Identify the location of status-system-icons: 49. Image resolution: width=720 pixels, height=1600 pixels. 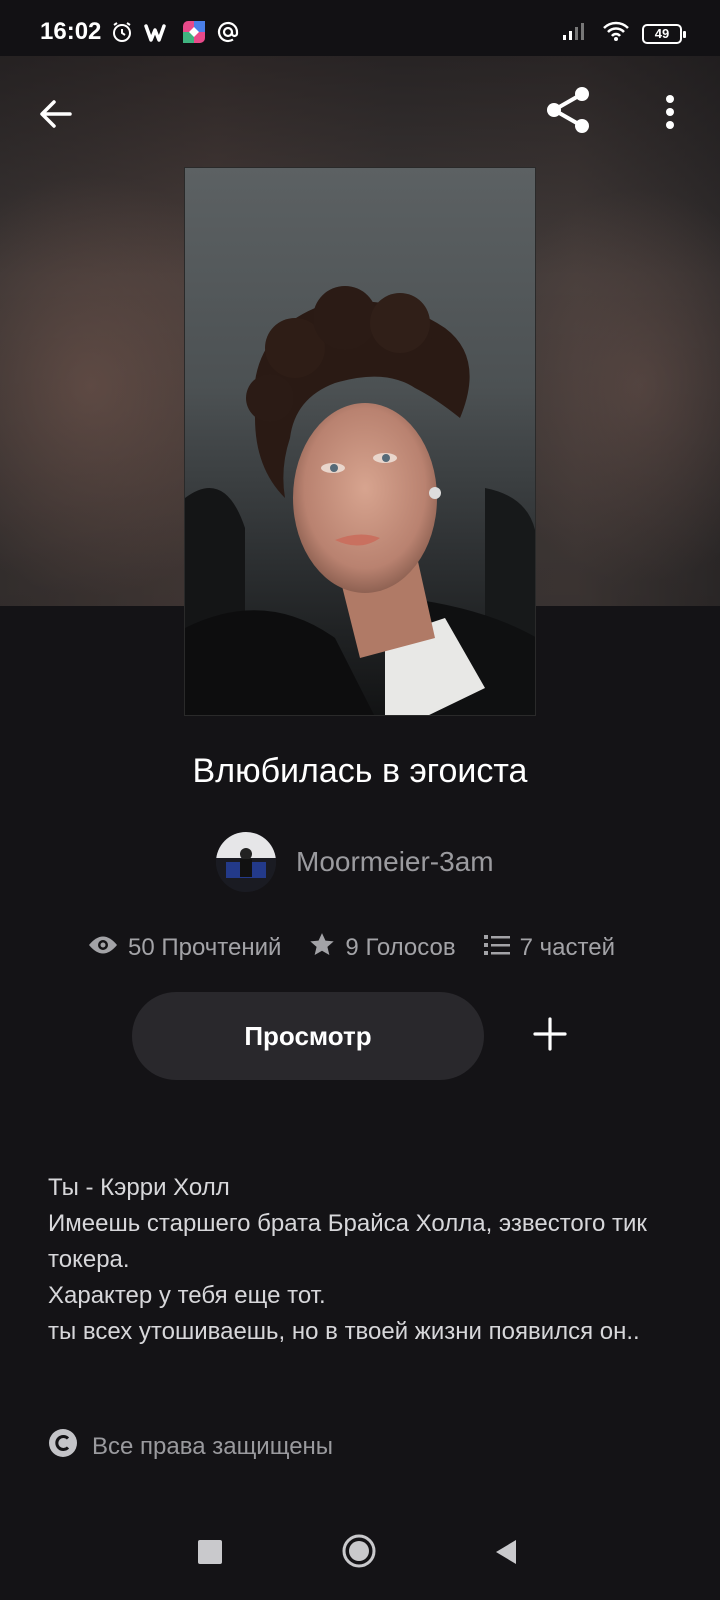
(624, 33).